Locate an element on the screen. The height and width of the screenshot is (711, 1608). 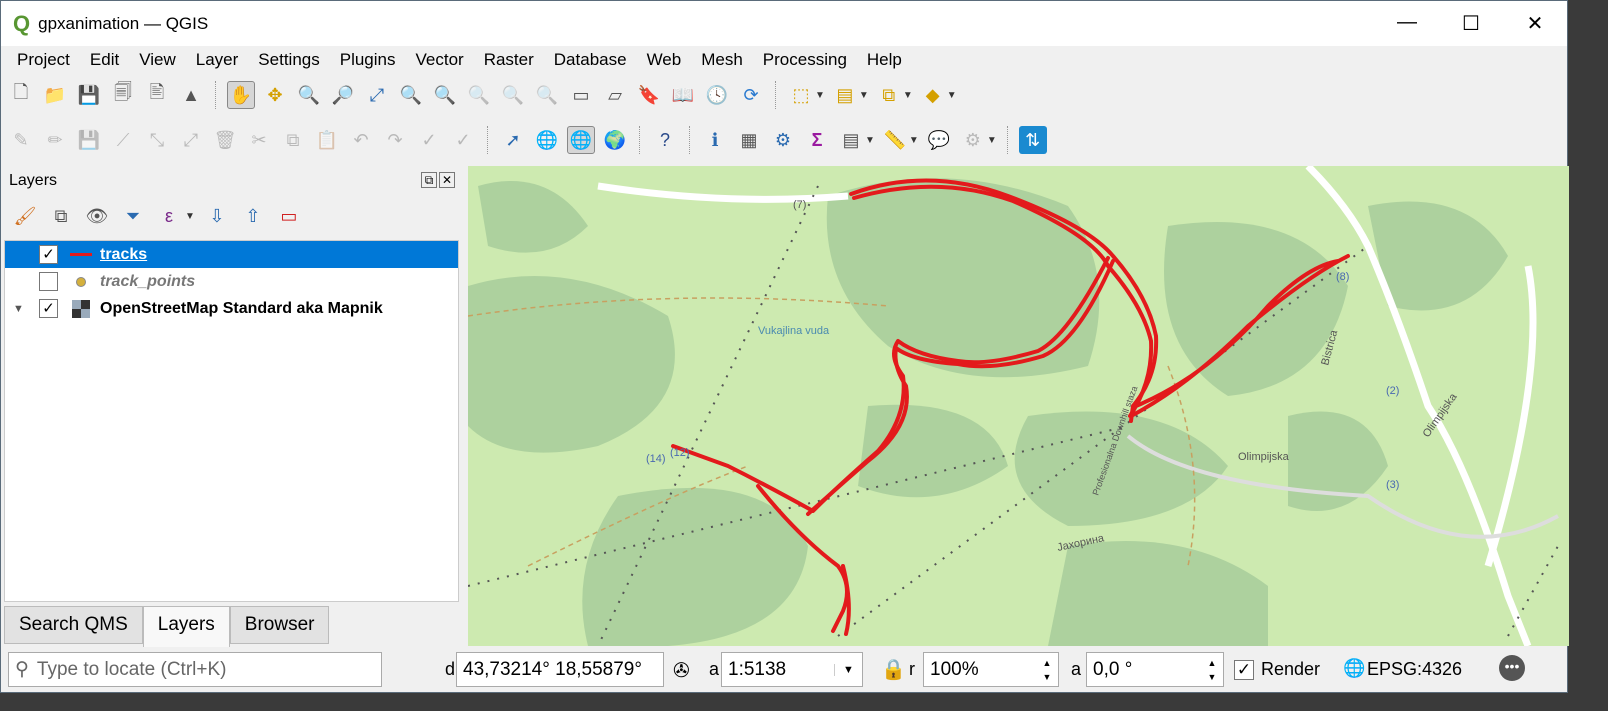
open-project-icon: 📁 is located at coordinates (55, 95).